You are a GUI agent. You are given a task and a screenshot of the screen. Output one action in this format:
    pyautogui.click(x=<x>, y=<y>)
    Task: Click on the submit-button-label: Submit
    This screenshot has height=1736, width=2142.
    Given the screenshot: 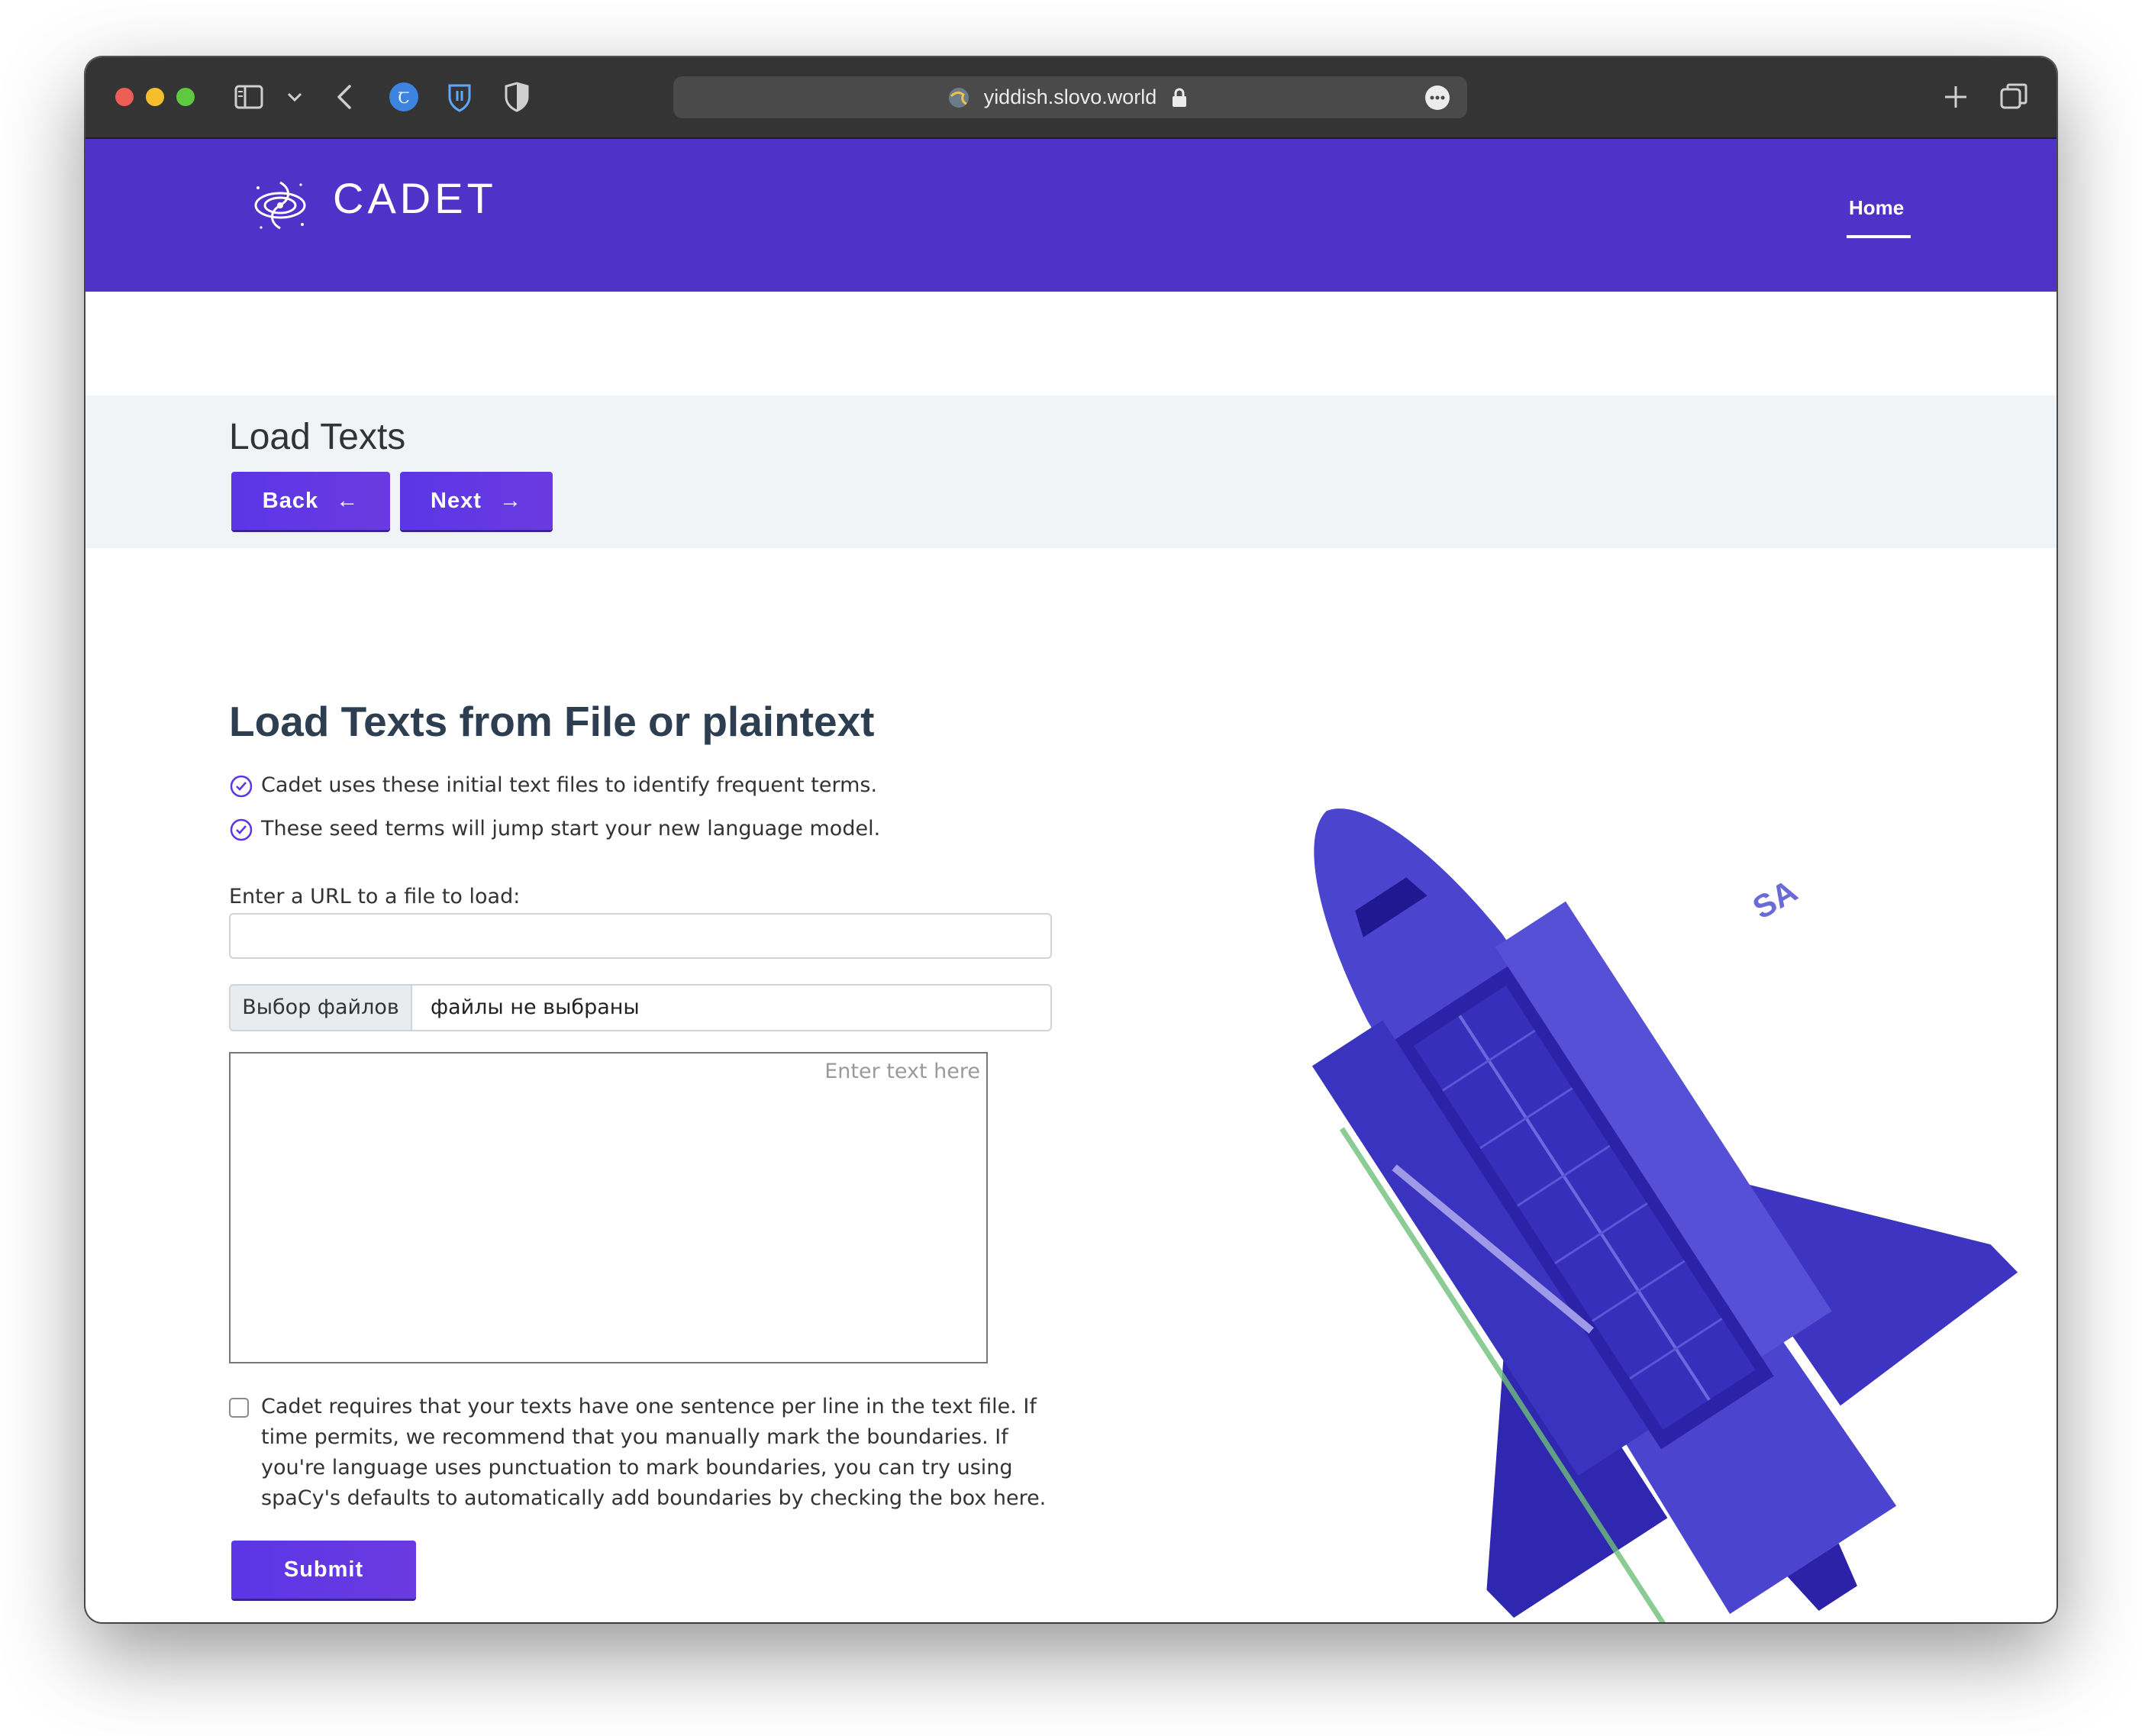 What is the action you would take?
    pyautogui.click(x=323, y=1569)
    